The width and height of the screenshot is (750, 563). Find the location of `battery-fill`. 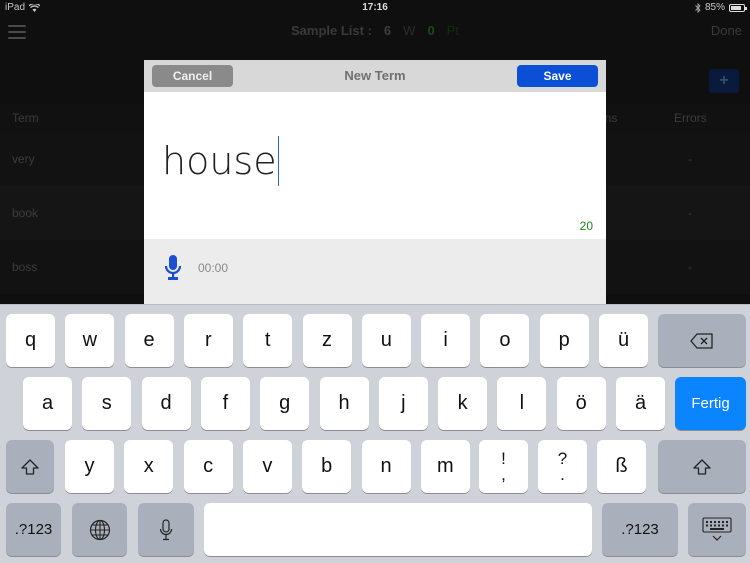

battery-fill is located at coordinates (736, 7).